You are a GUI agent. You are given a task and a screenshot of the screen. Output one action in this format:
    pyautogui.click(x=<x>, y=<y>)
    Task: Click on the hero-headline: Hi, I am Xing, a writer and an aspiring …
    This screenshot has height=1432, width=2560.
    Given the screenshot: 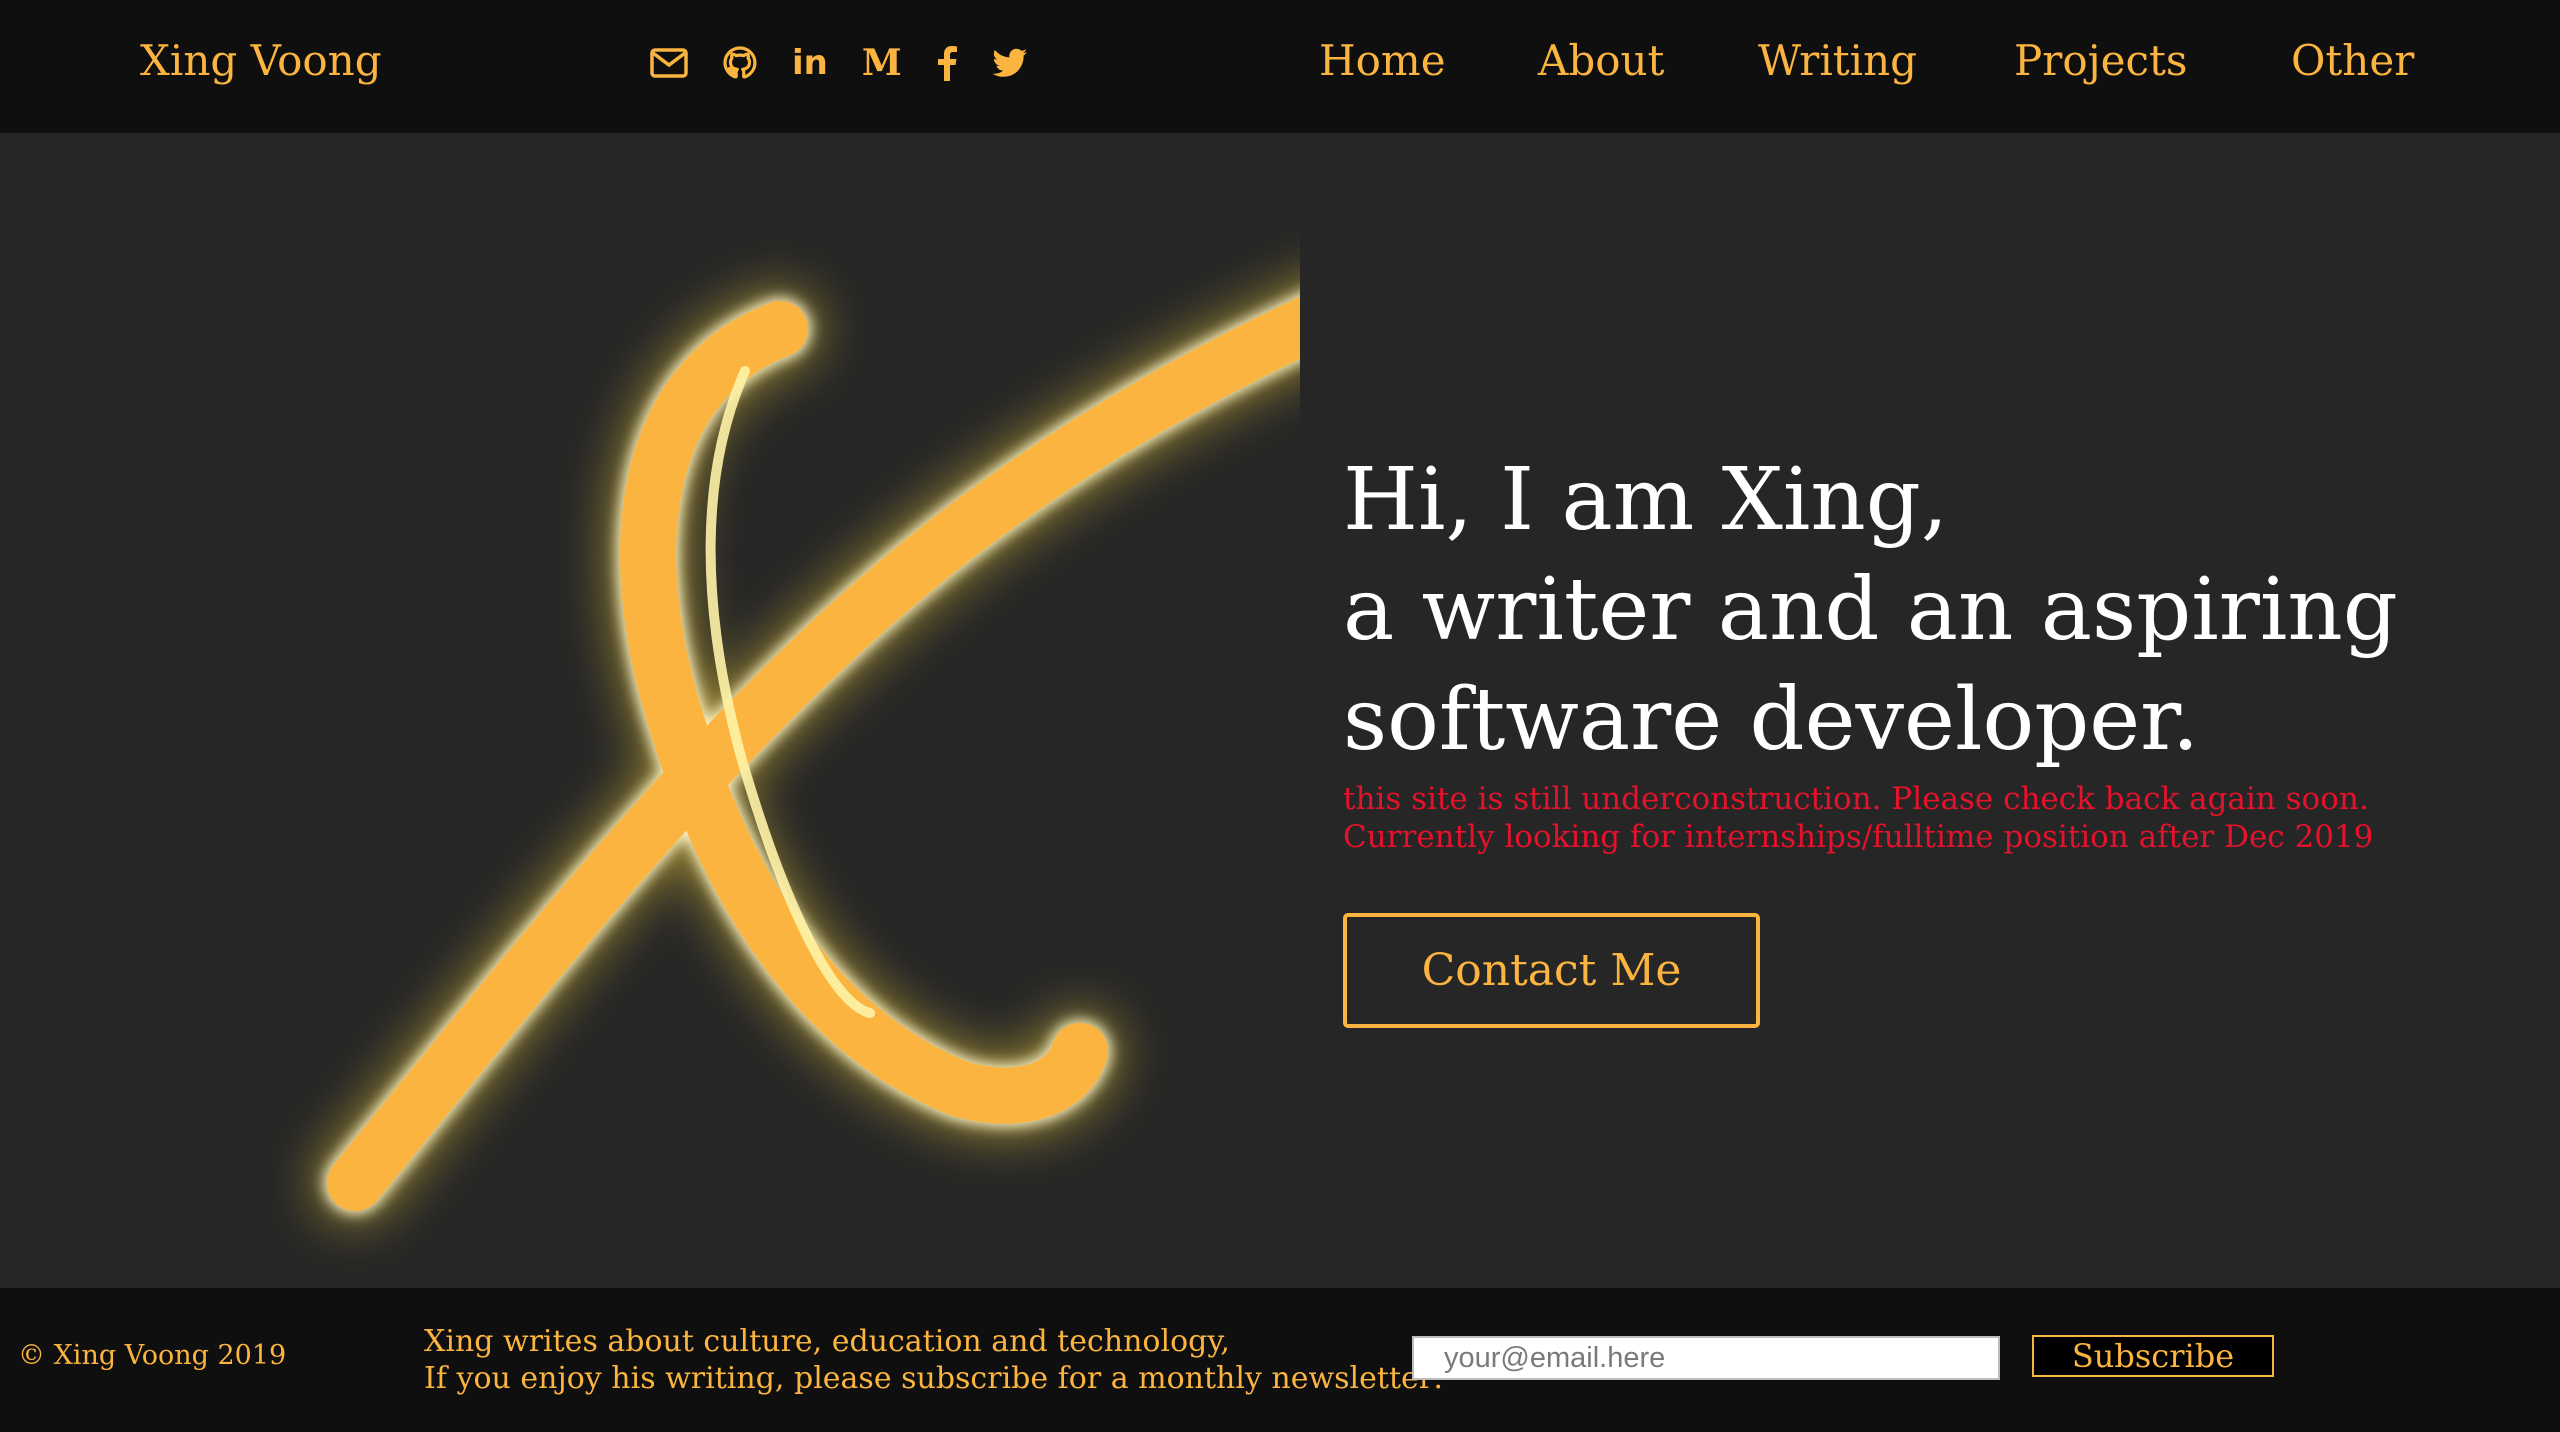 What is the action you would take?
    pyautogui.click(x=1918, y=610)
    